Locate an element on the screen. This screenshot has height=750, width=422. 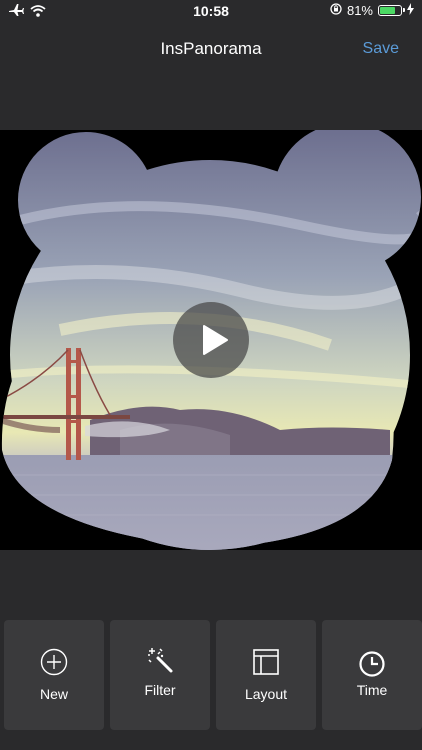
nav-bar: InsPanorama Save is located at coordinates (211, 49).